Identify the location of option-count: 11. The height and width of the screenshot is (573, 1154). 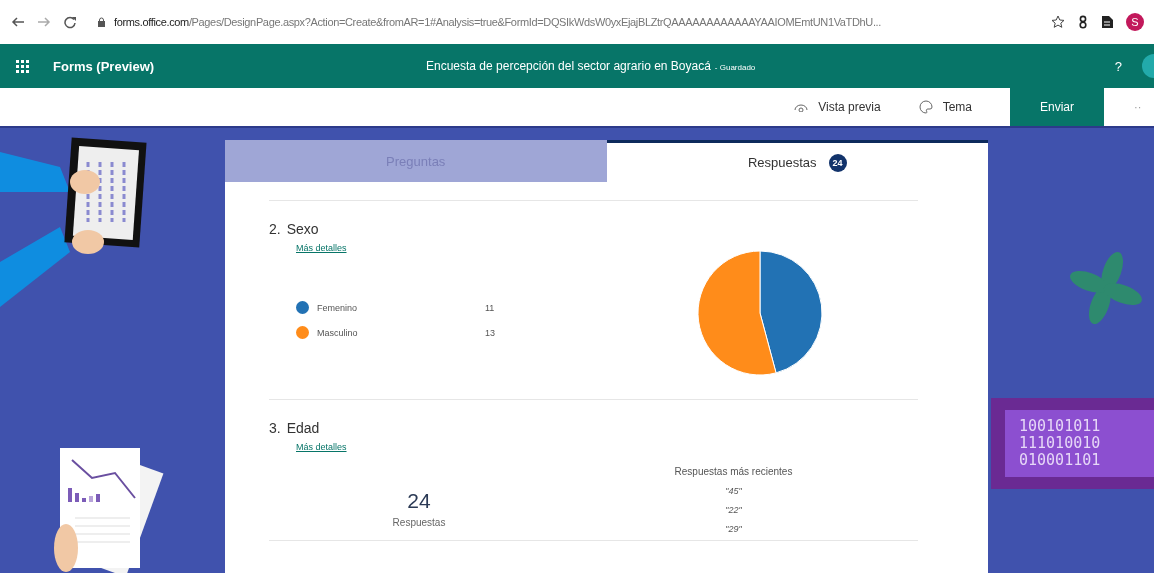
(490, 307).